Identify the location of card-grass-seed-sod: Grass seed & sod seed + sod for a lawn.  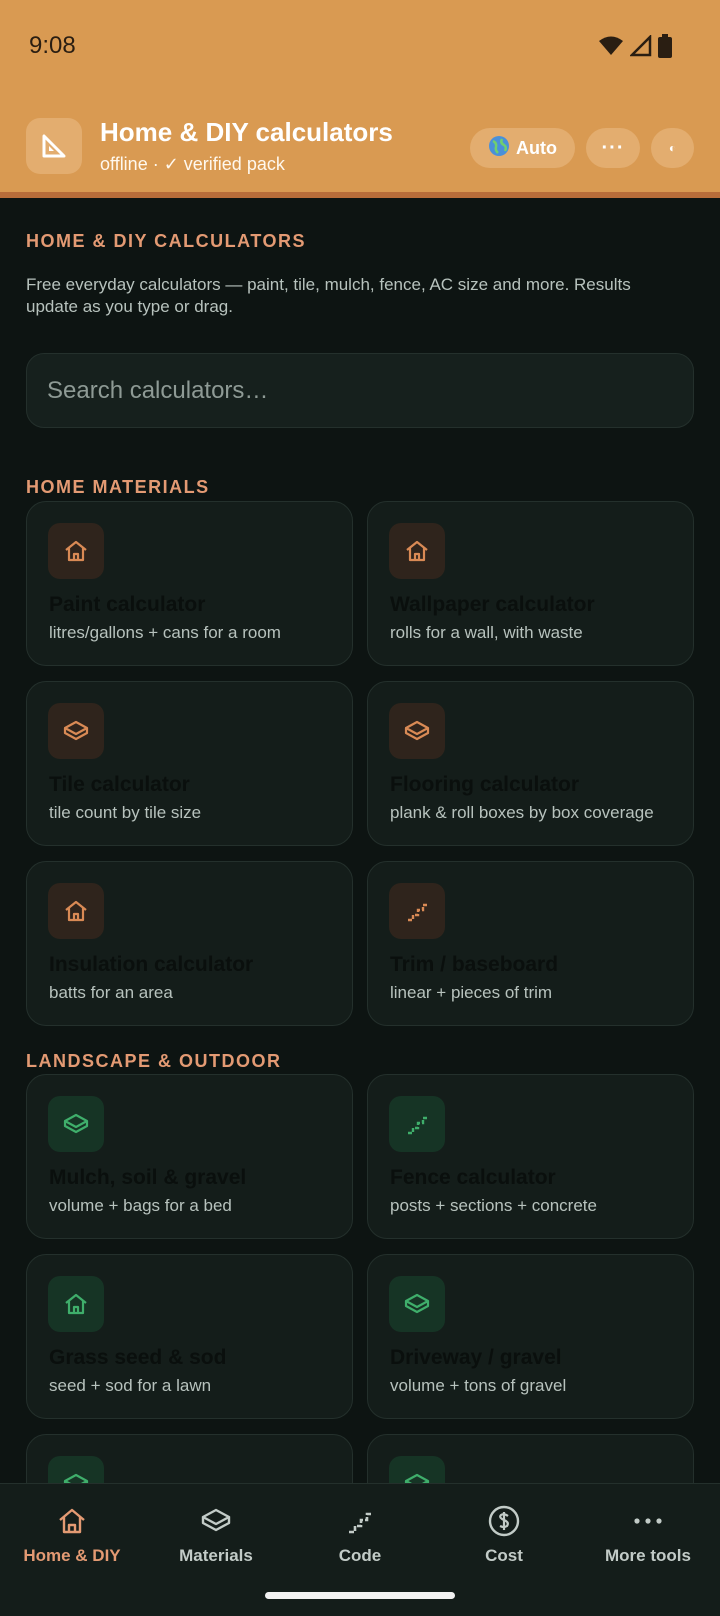
(189, 1336).